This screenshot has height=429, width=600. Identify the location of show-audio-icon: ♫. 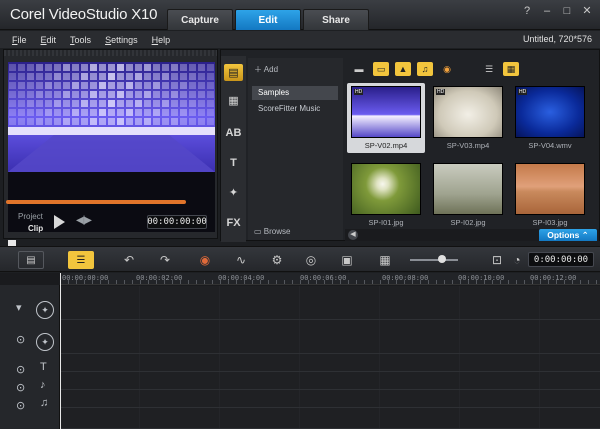
(425, 69).